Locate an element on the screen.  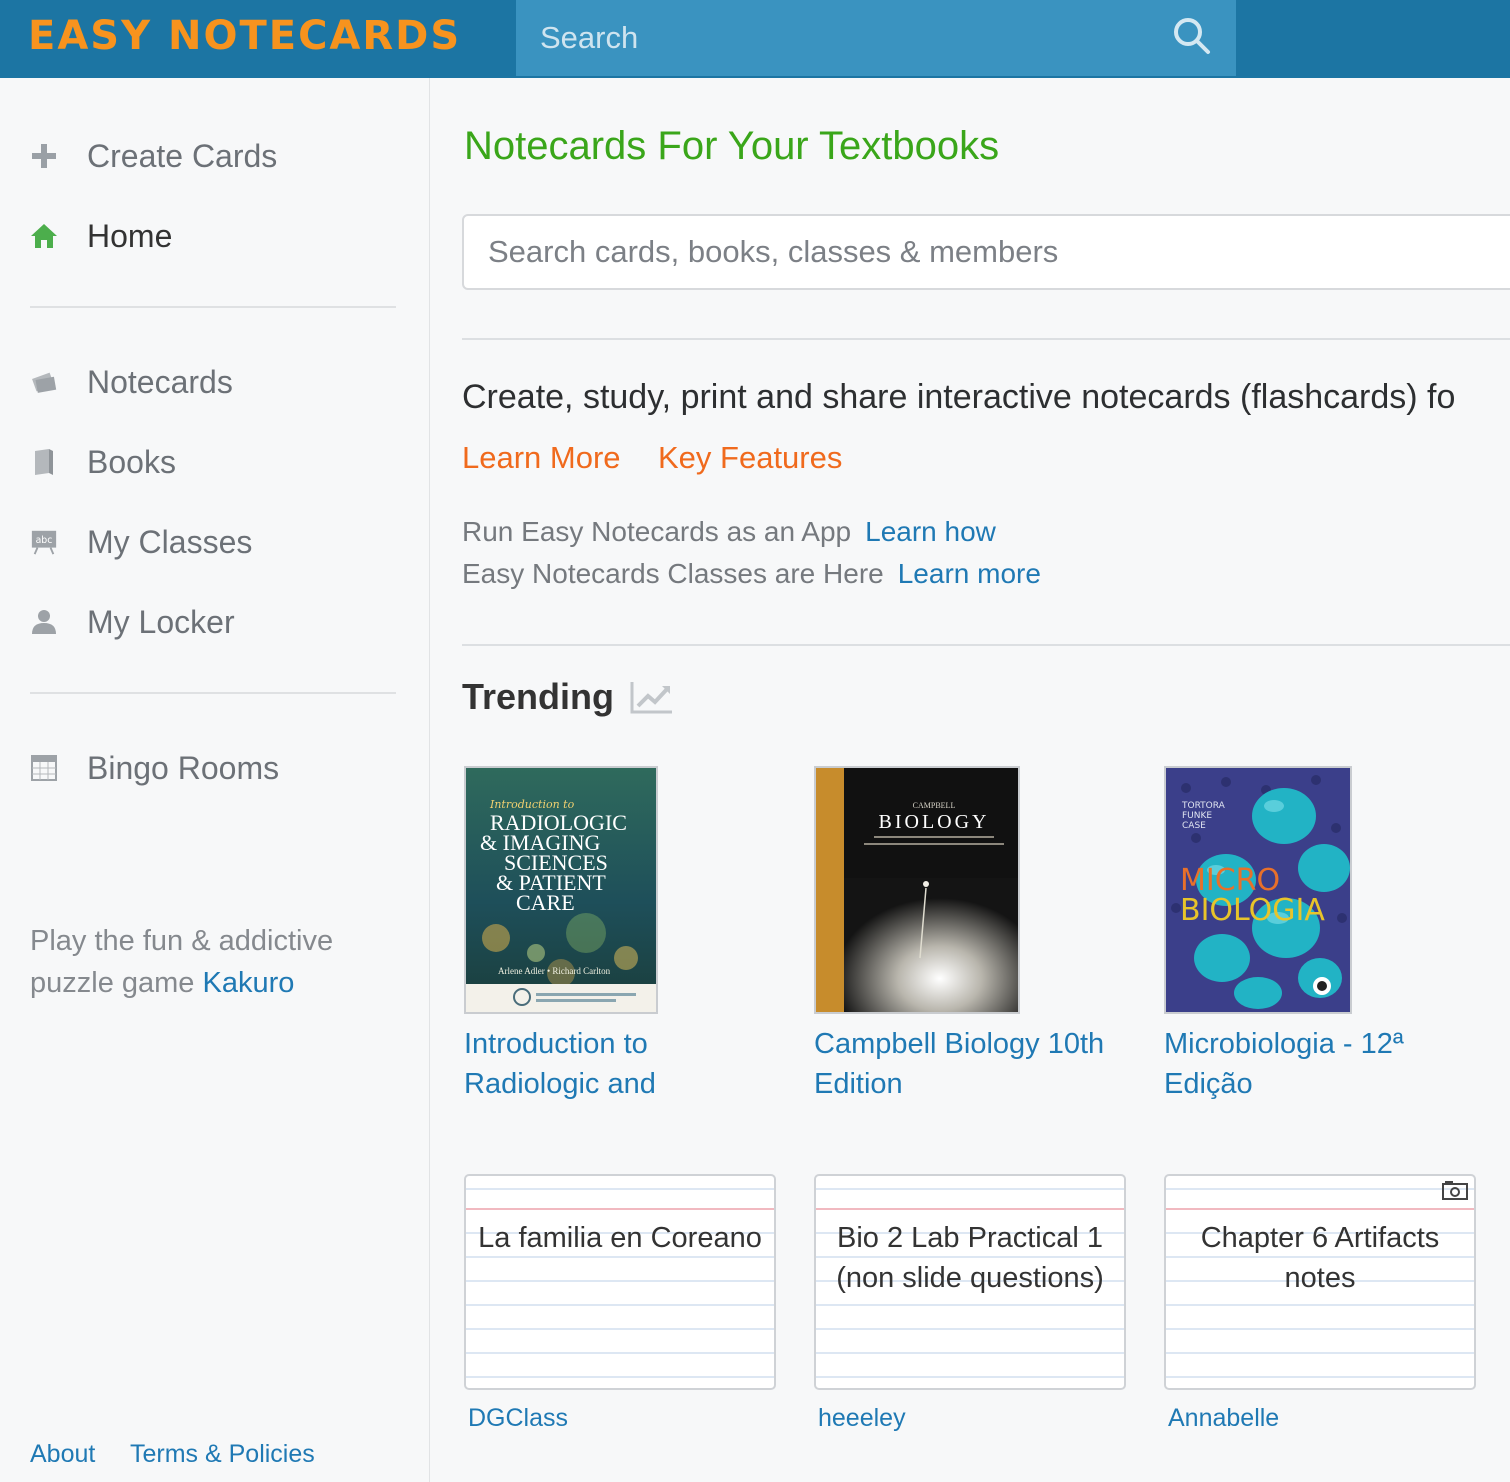
notecard-preview: La familia en Coreano is located at coordinates (620, 1282).